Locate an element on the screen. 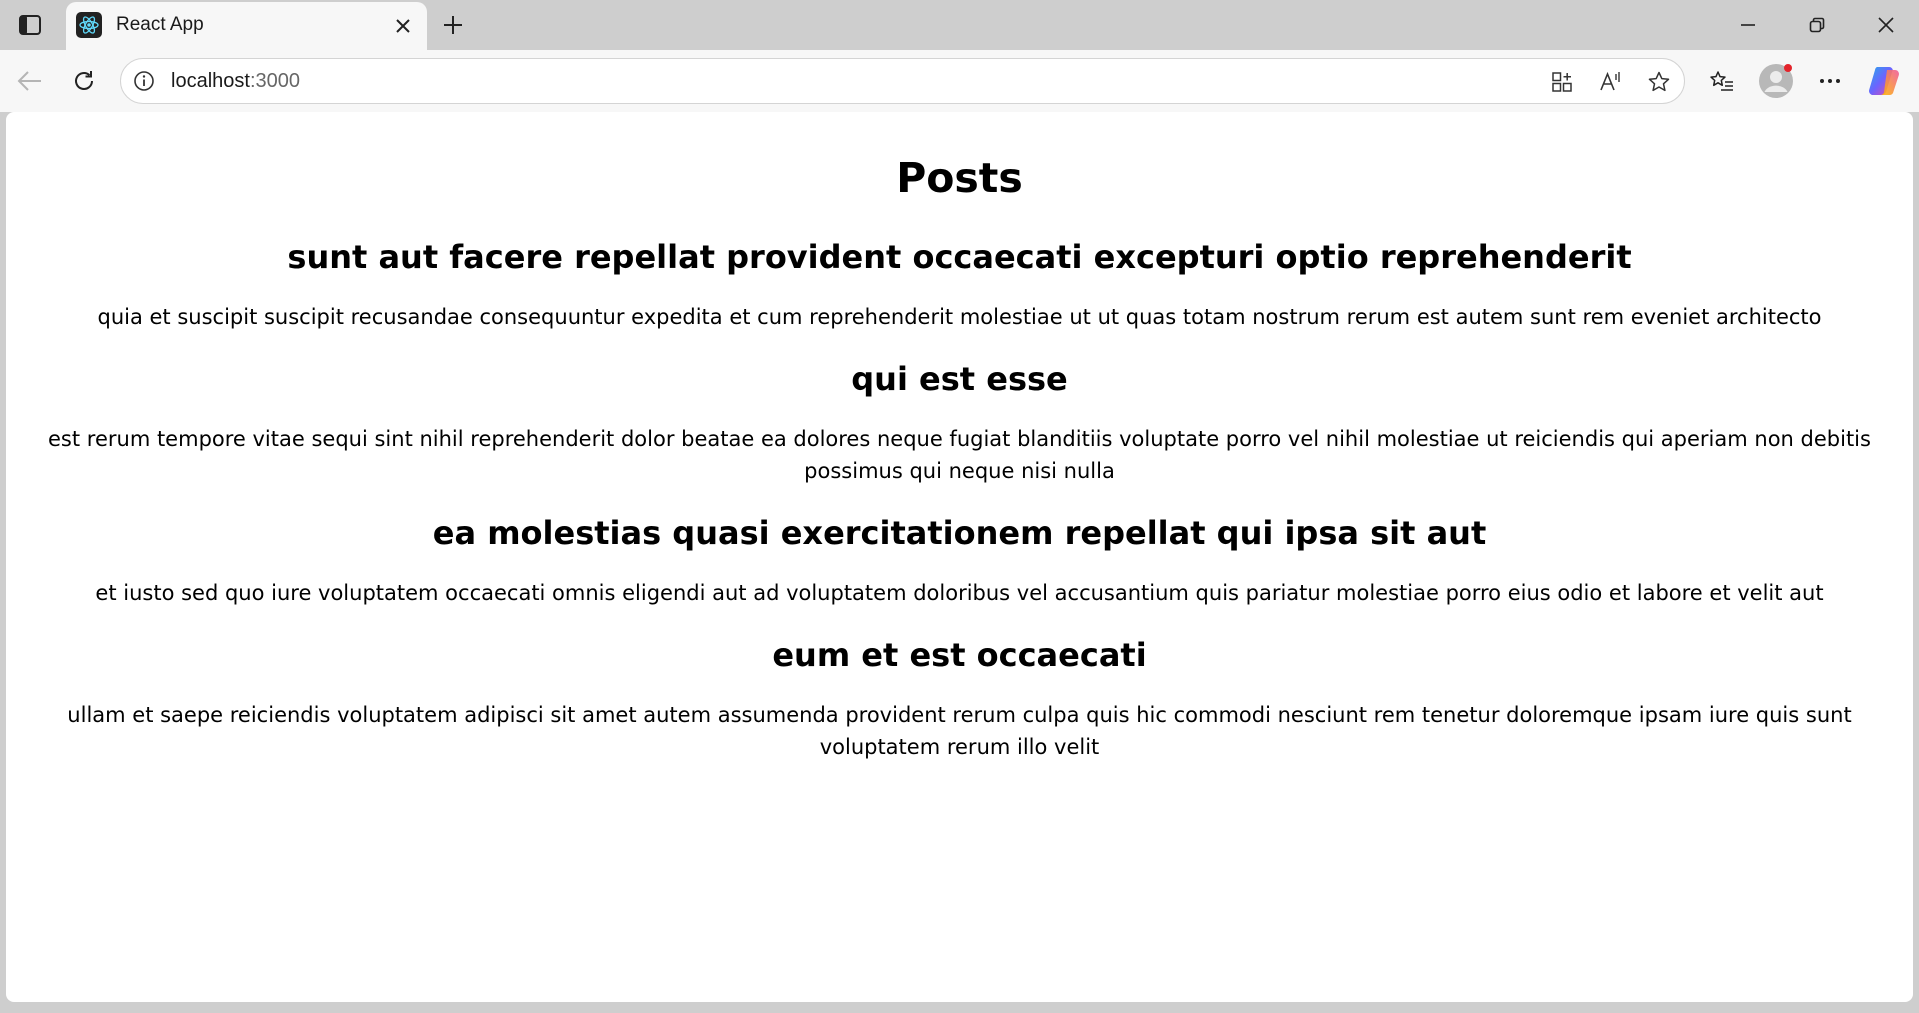  react-logo-icon is located at coordinates (89, 25).